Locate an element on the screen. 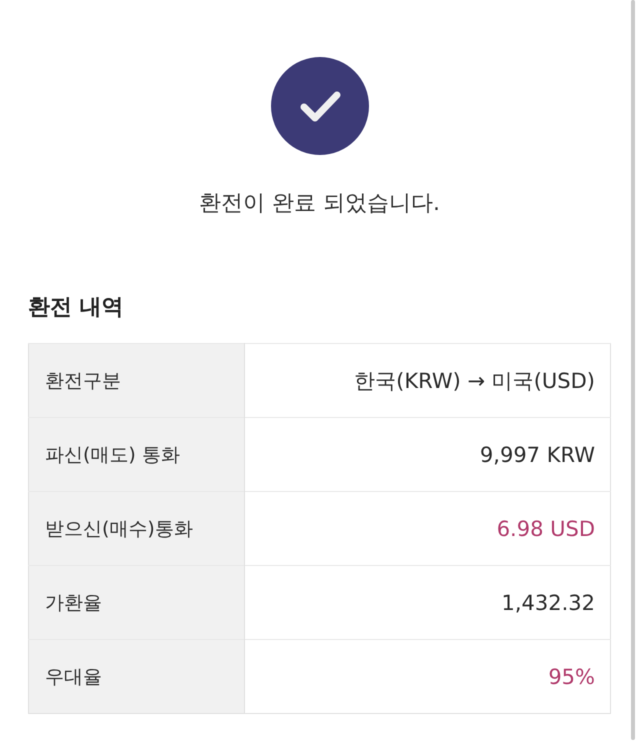 The height and width of the screenshot is (749, 640). table-cell: 95% is located at coordinates (427, 677).